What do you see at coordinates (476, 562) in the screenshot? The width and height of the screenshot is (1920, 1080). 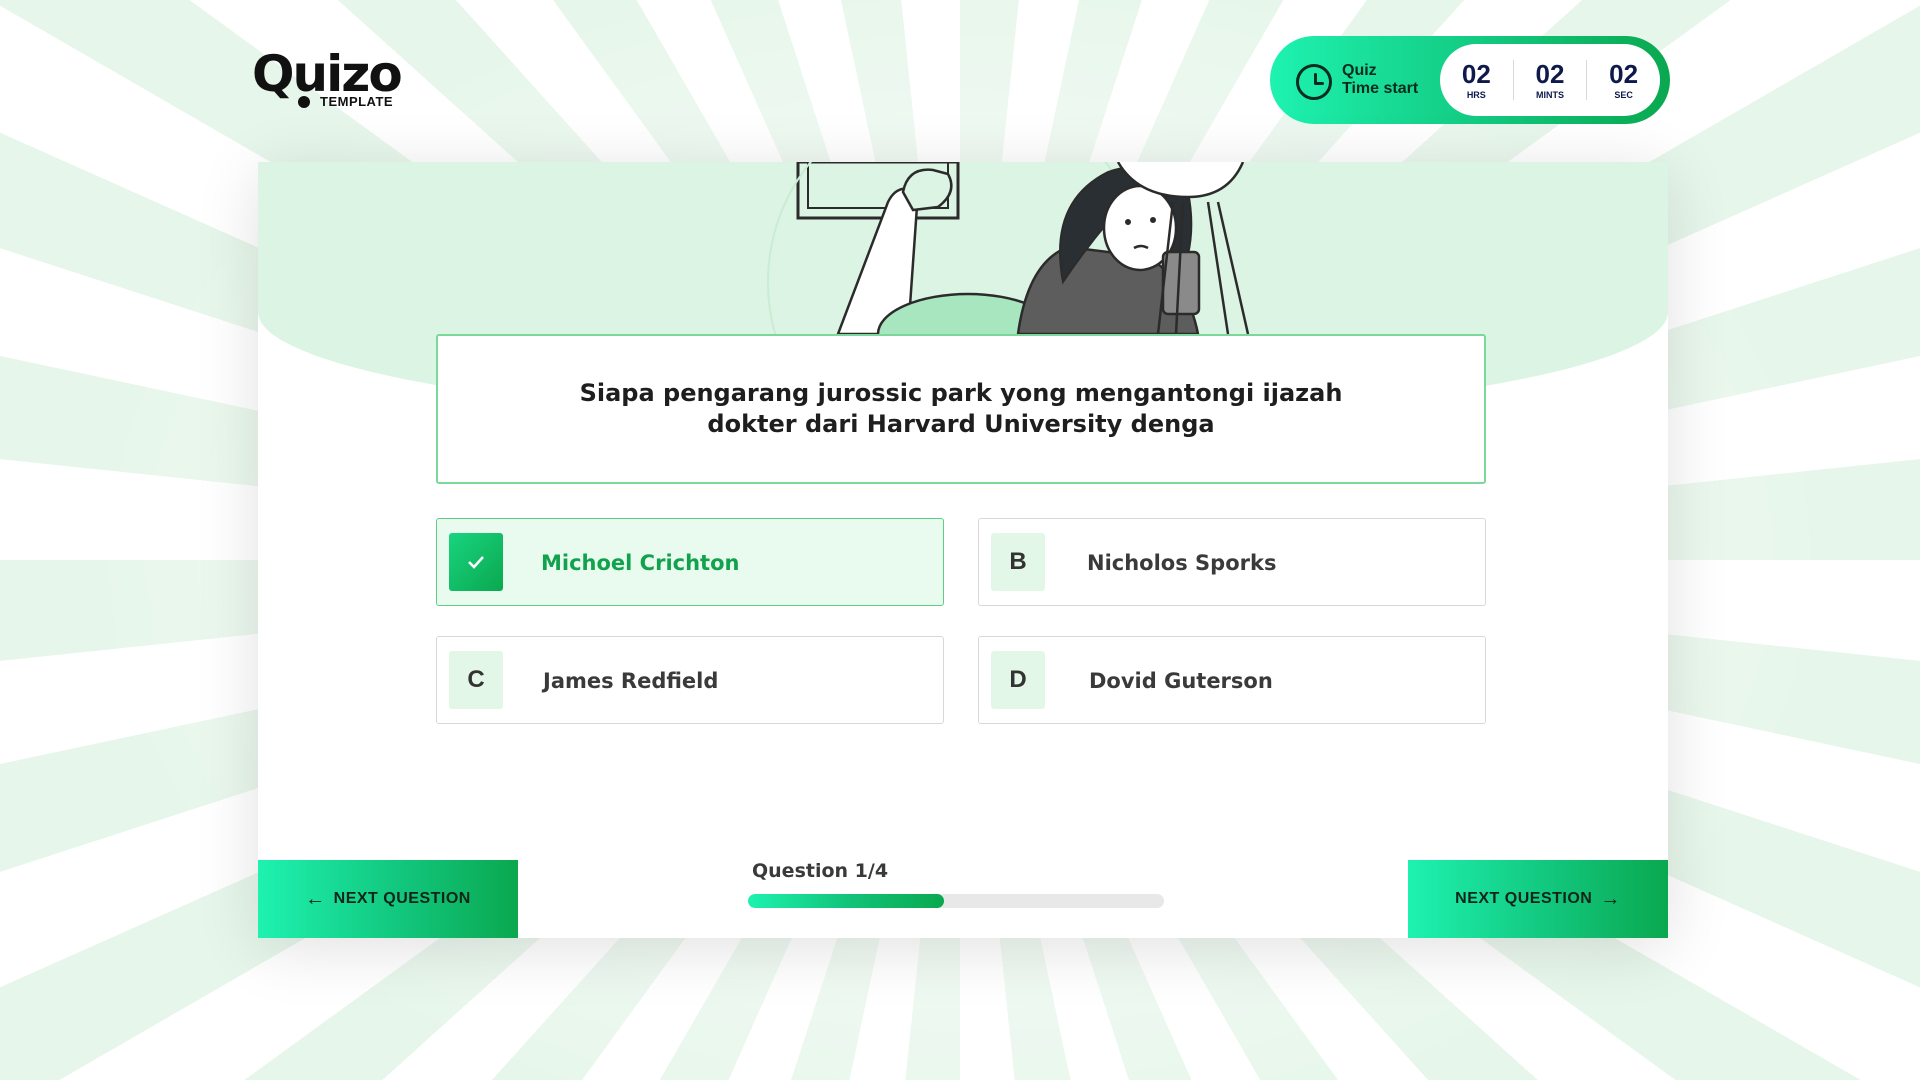 I see `check-icon` at bounding box center [476, 562].